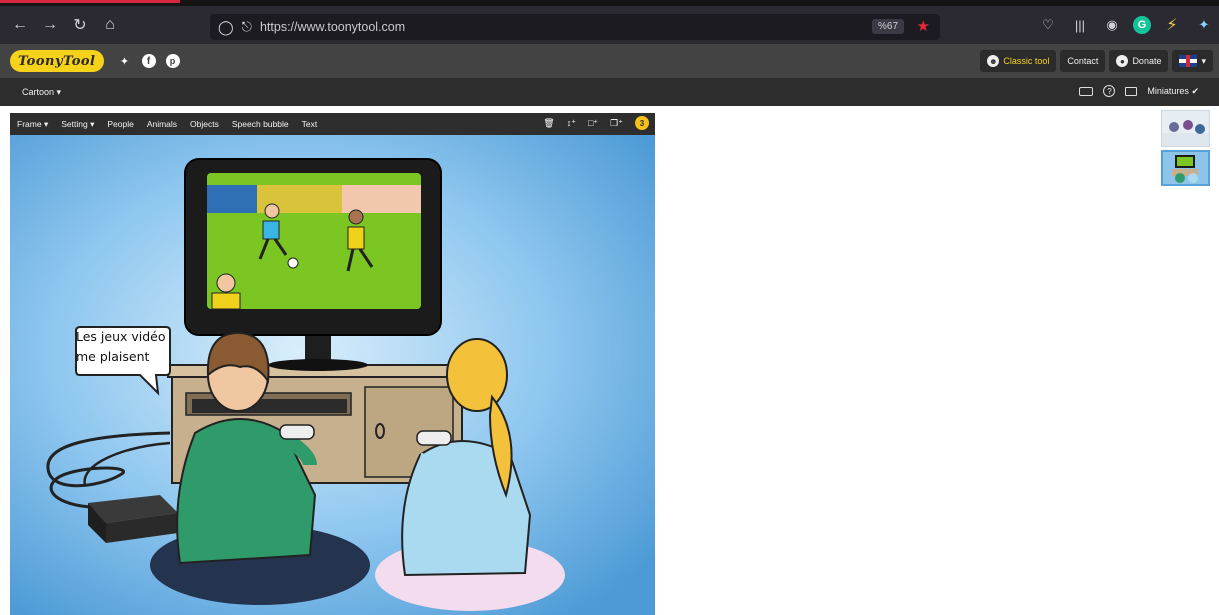 The image size is (1219, 615). What do you see at coordinates (356, 238) in the screenshot?
I see `player-yellow-body` at bounding box center [356, 238].